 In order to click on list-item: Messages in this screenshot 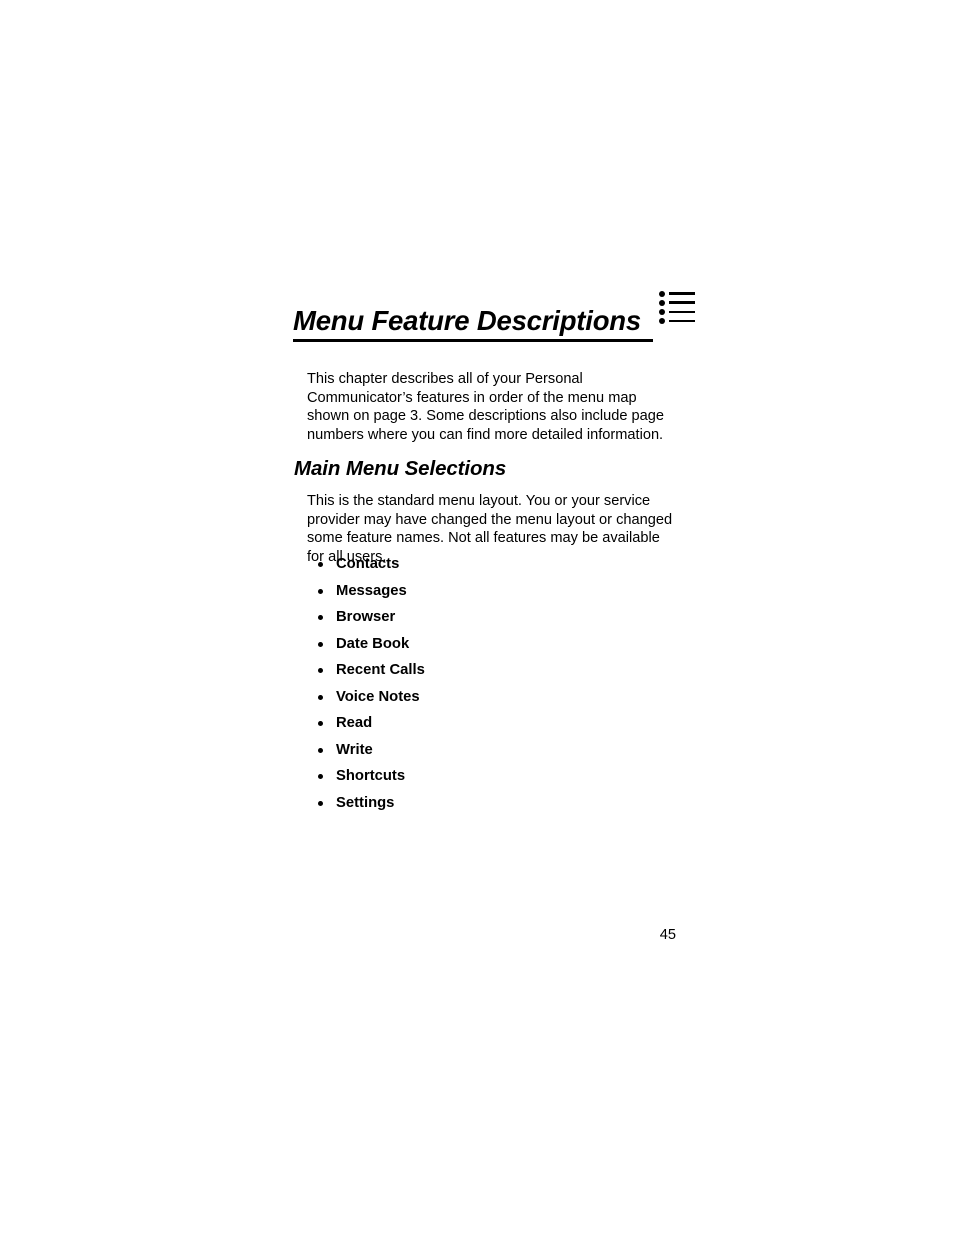, I will do `click(371, 595)`.